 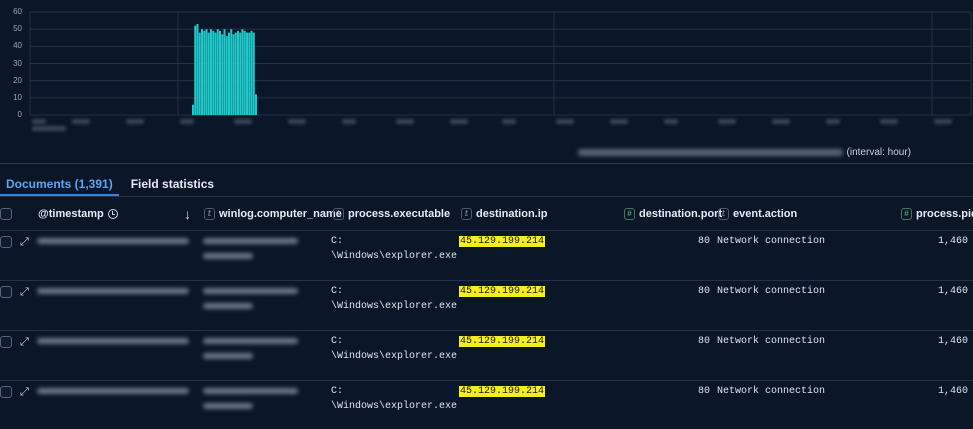 What do you see at coordinates (19, 114) in the screenshot?
I see `y-tick-label: 0` at bounding box center [19, 114].